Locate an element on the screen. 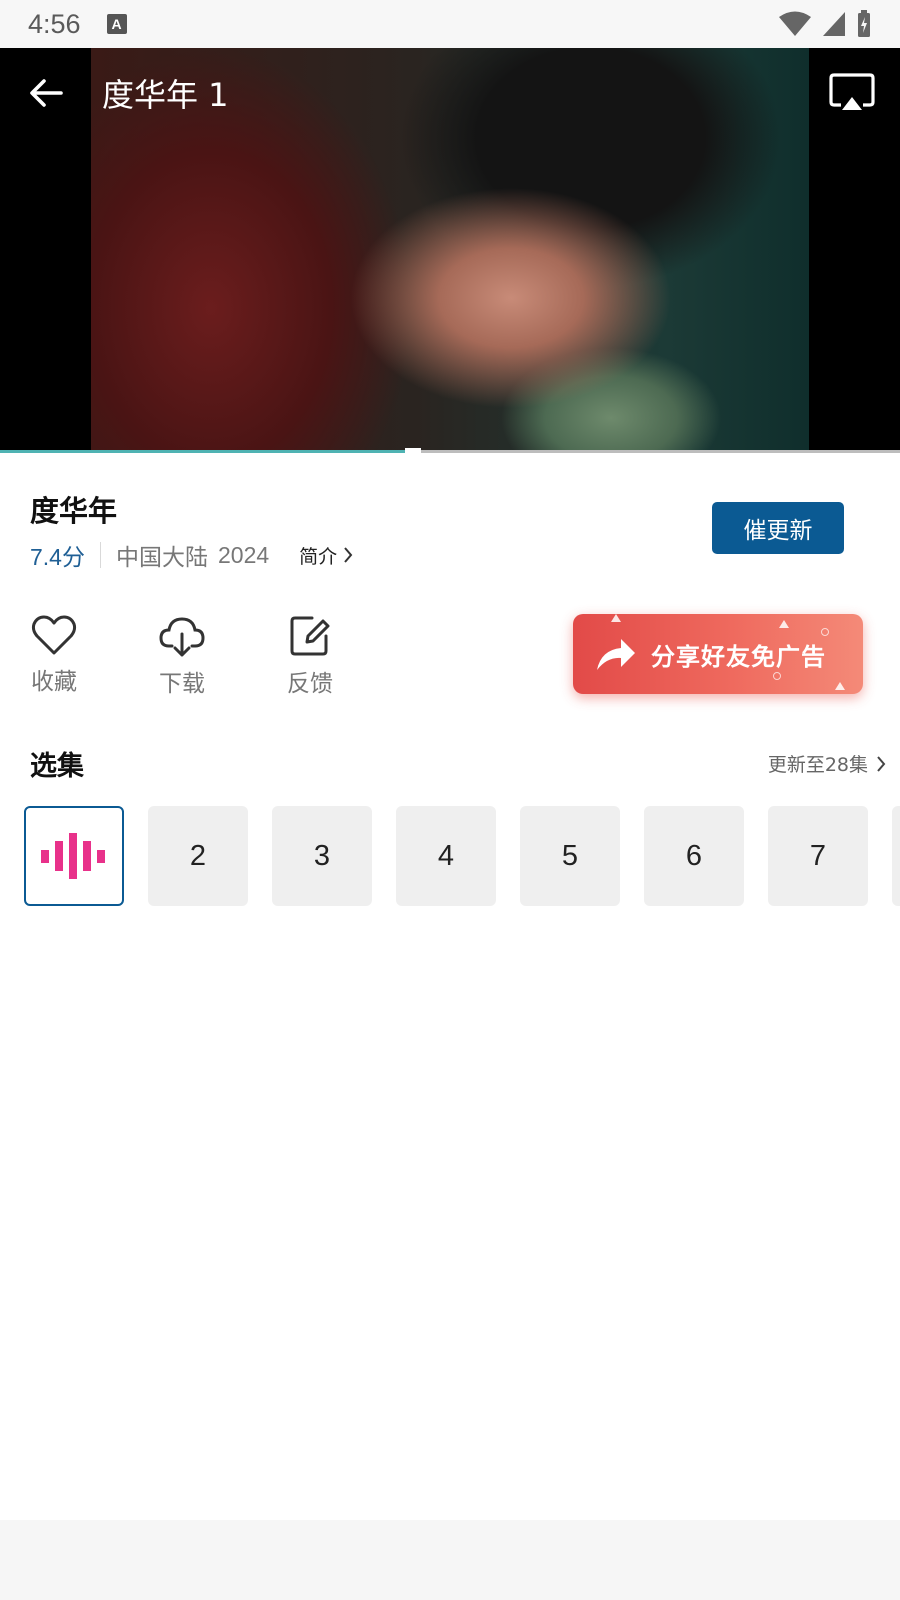  download-label: 下载 is located at coordinates (182, 684).